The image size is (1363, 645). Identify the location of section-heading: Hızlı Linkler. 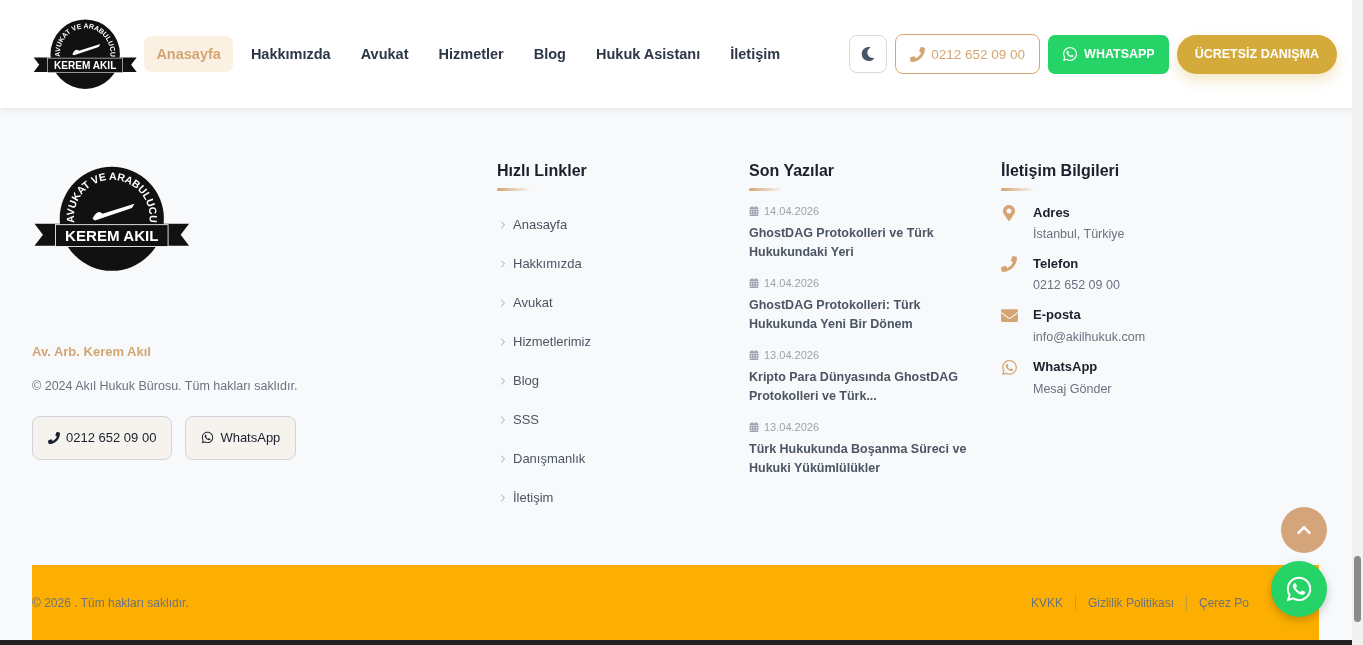
(542, 170).